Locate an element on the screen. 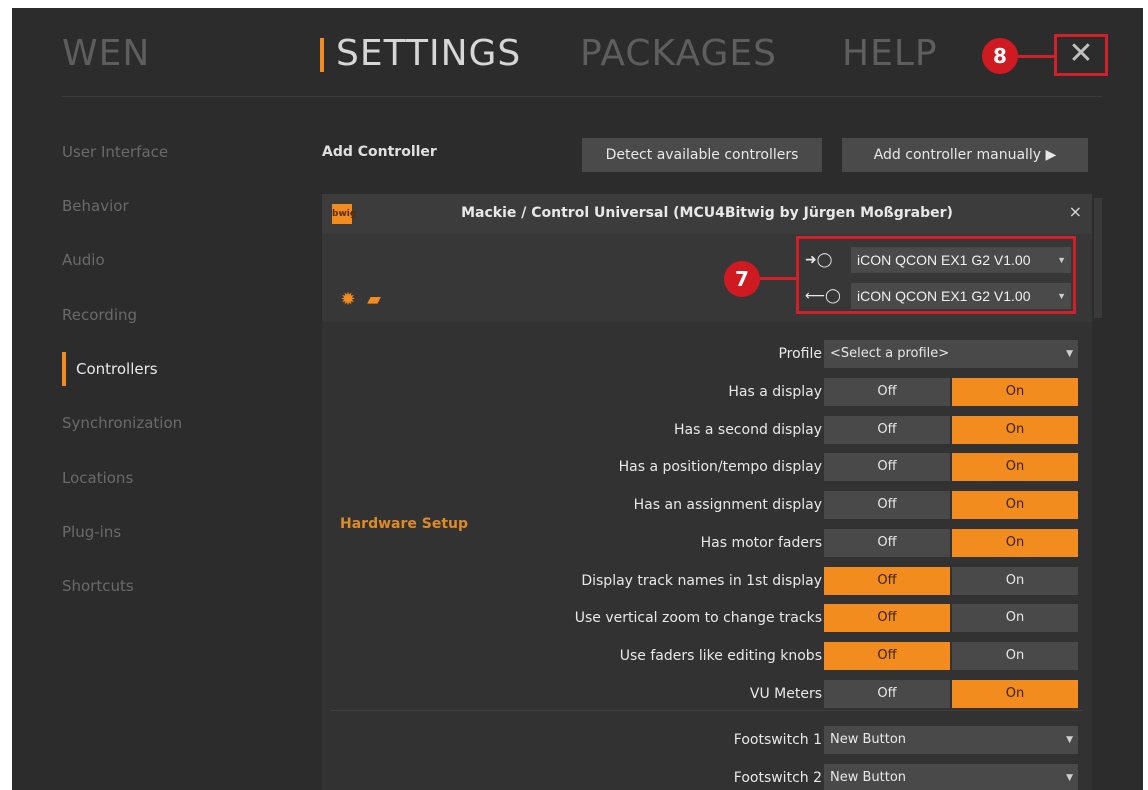  close-icon: ✕ is located at coordinates (1081, 55).